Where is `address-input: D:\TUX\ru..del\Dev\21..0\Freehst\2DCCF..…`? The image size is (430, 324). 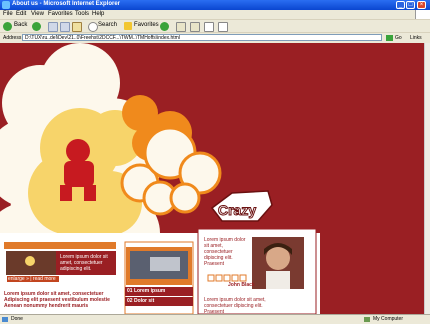
address-input: D:\TUX\ru..del\Dev\21..0\Freehst\2DCCF..… is located at coordinates (202, 37).